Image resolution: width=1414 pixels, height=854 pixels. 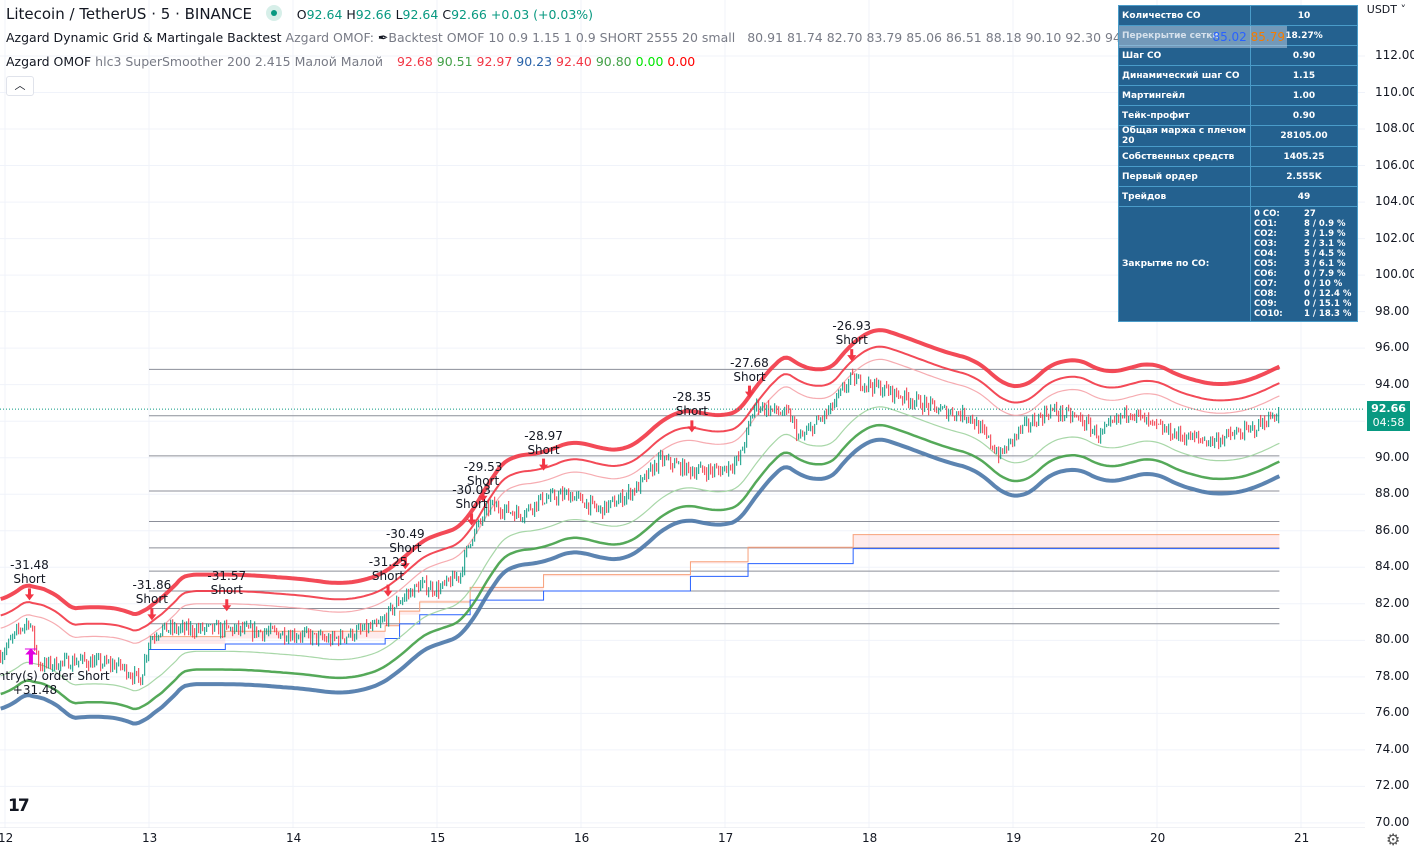 I want to click on time-tick: 20, so click(x=1158, y=838).